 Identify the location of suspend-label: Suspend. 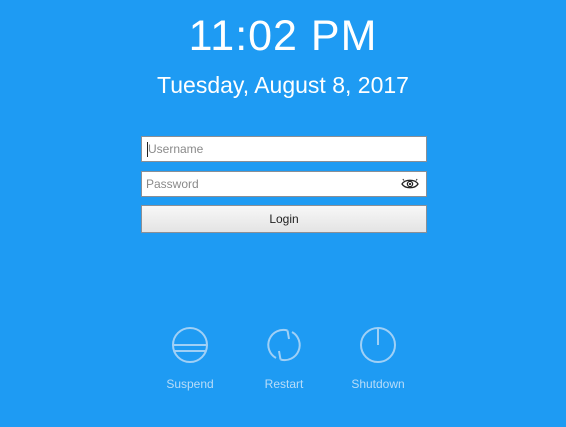
(190, 384).